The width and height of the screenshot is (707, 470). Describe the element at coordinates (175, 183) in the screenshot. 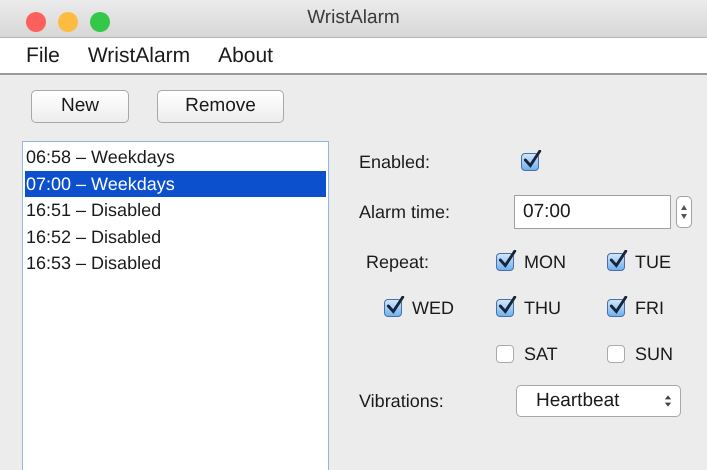

I see `alarm-list-item: 07:00 – Weekdays` at that location.